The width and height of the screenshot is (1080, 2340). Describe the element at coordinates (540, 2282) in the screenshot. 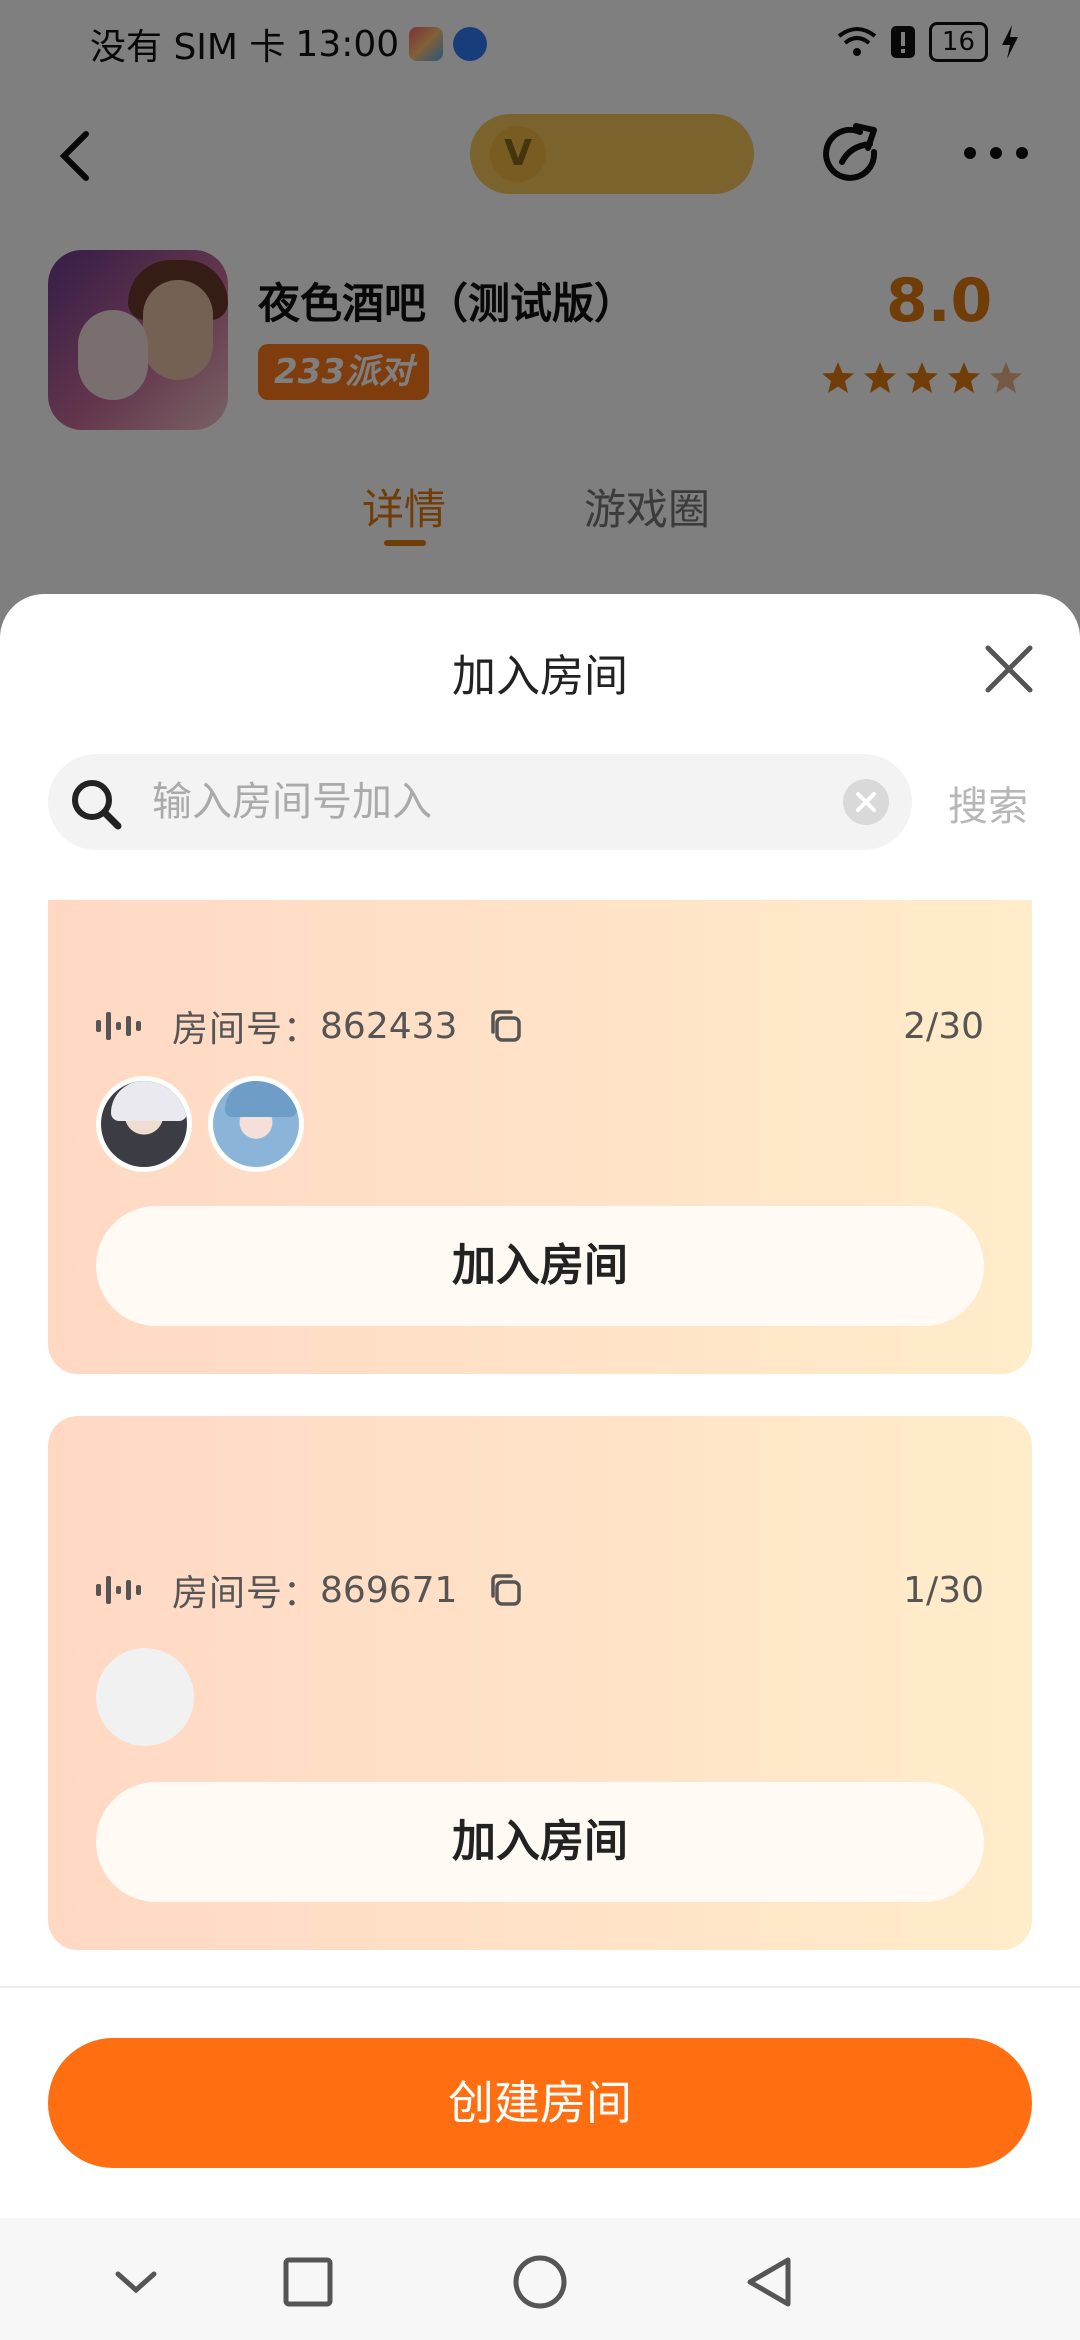

I see `home-icon` at that location.